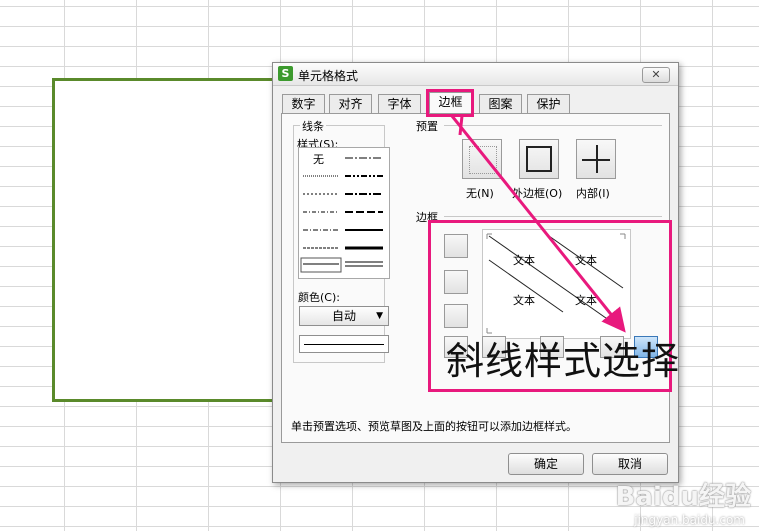 This screenshot has width=759, height=531. What do you see at coordinates (548, 103) in the screenshot?
I see `tab-protection: 保护` at bounding box center [548, 103].